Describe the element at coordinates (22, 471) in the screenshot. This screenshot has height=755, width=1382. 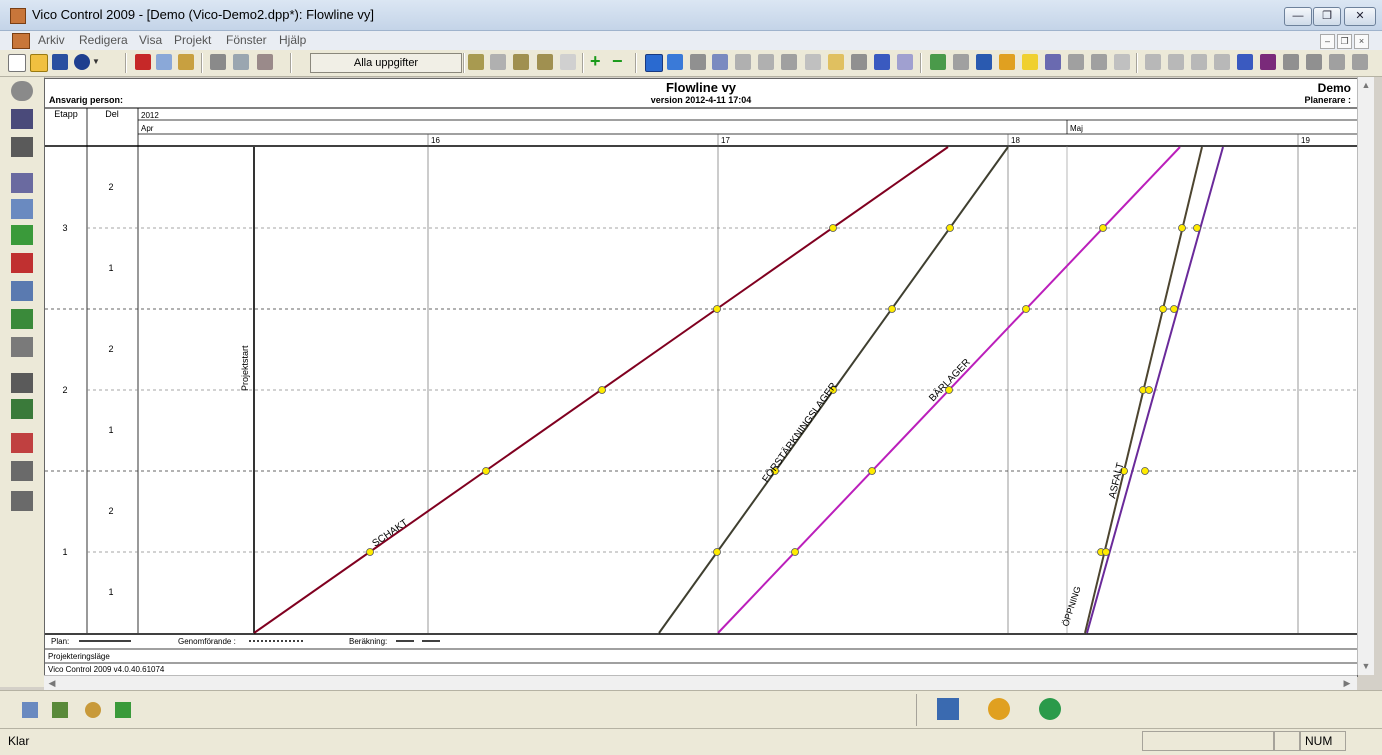
I see `layers-icon` at that location.